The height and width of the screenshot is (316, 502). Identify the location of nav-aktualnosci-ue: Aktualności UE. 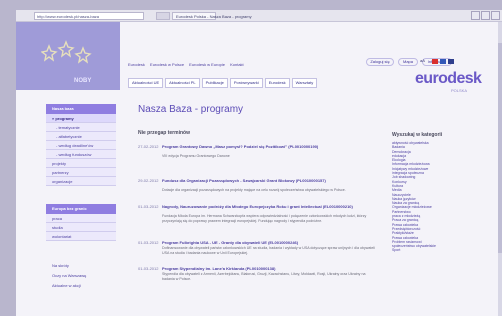
(146, 83).